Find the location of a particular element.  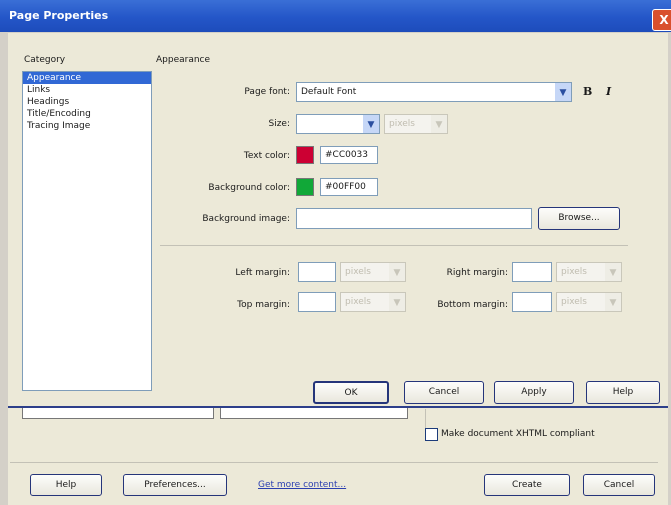

right-margin-unit-select: pixels ▼ is located at coordinates (589, 272).